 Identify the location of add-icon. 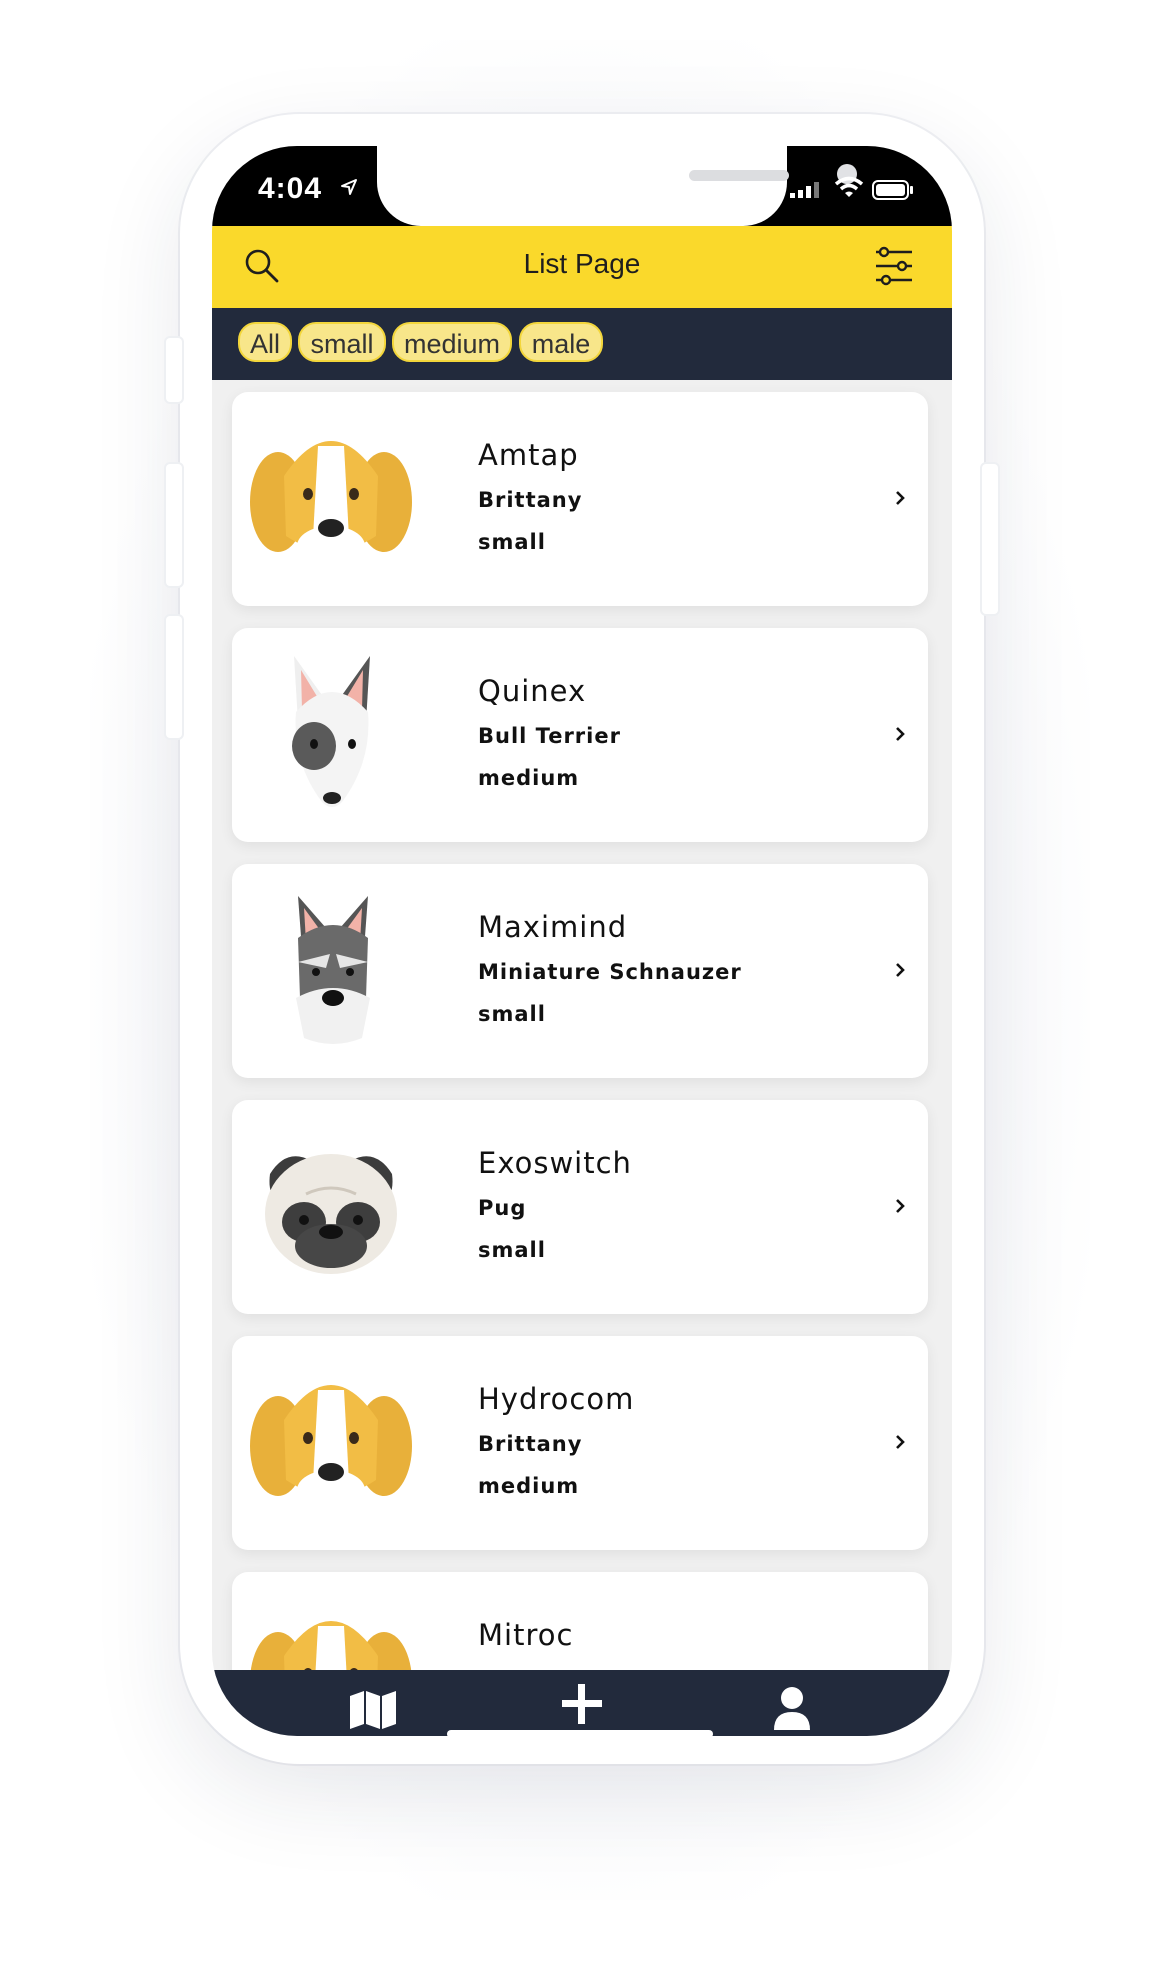
(582, 1704).